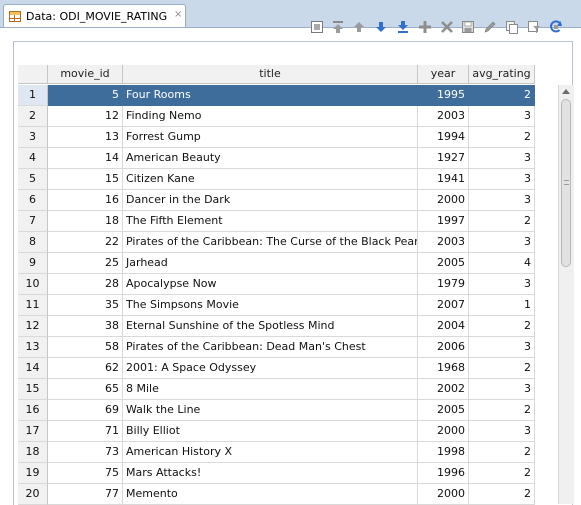  I want to click on cell-movie-id: 5, so click(85, 95).